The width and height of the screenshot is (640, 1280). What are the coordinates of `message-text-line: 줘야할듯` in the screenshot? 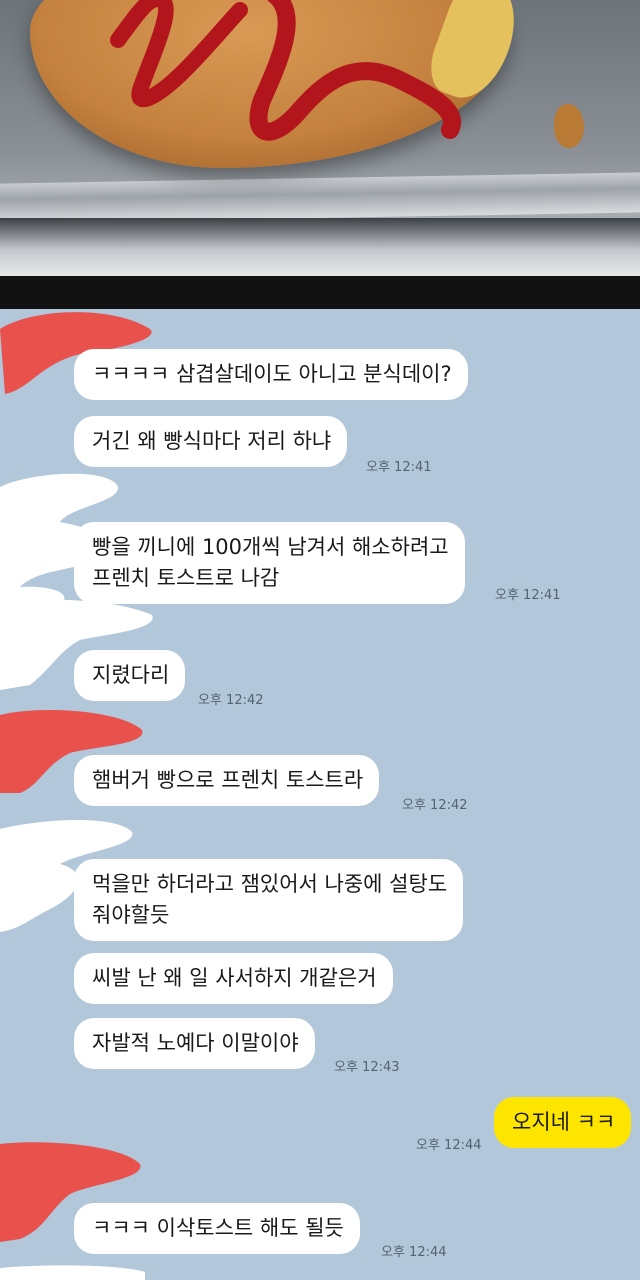 It's located at (131, 915).